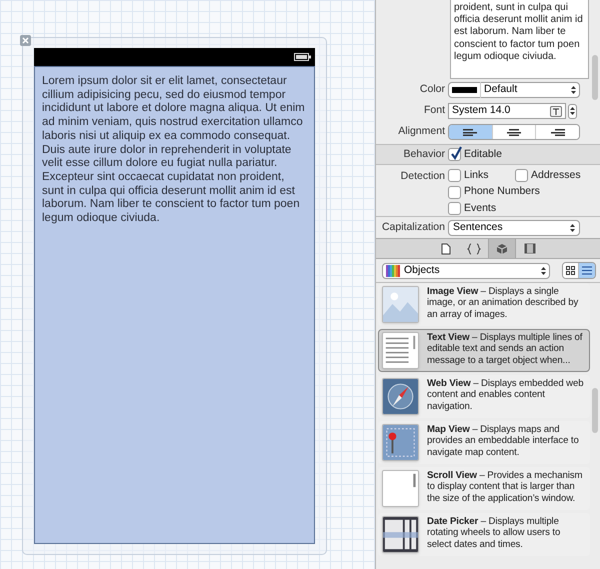 The height and width of the screenshot is (569, 600). Describe the element at coordinates (514, 132) in the screenshot. I see `align-center-icon` at that location.